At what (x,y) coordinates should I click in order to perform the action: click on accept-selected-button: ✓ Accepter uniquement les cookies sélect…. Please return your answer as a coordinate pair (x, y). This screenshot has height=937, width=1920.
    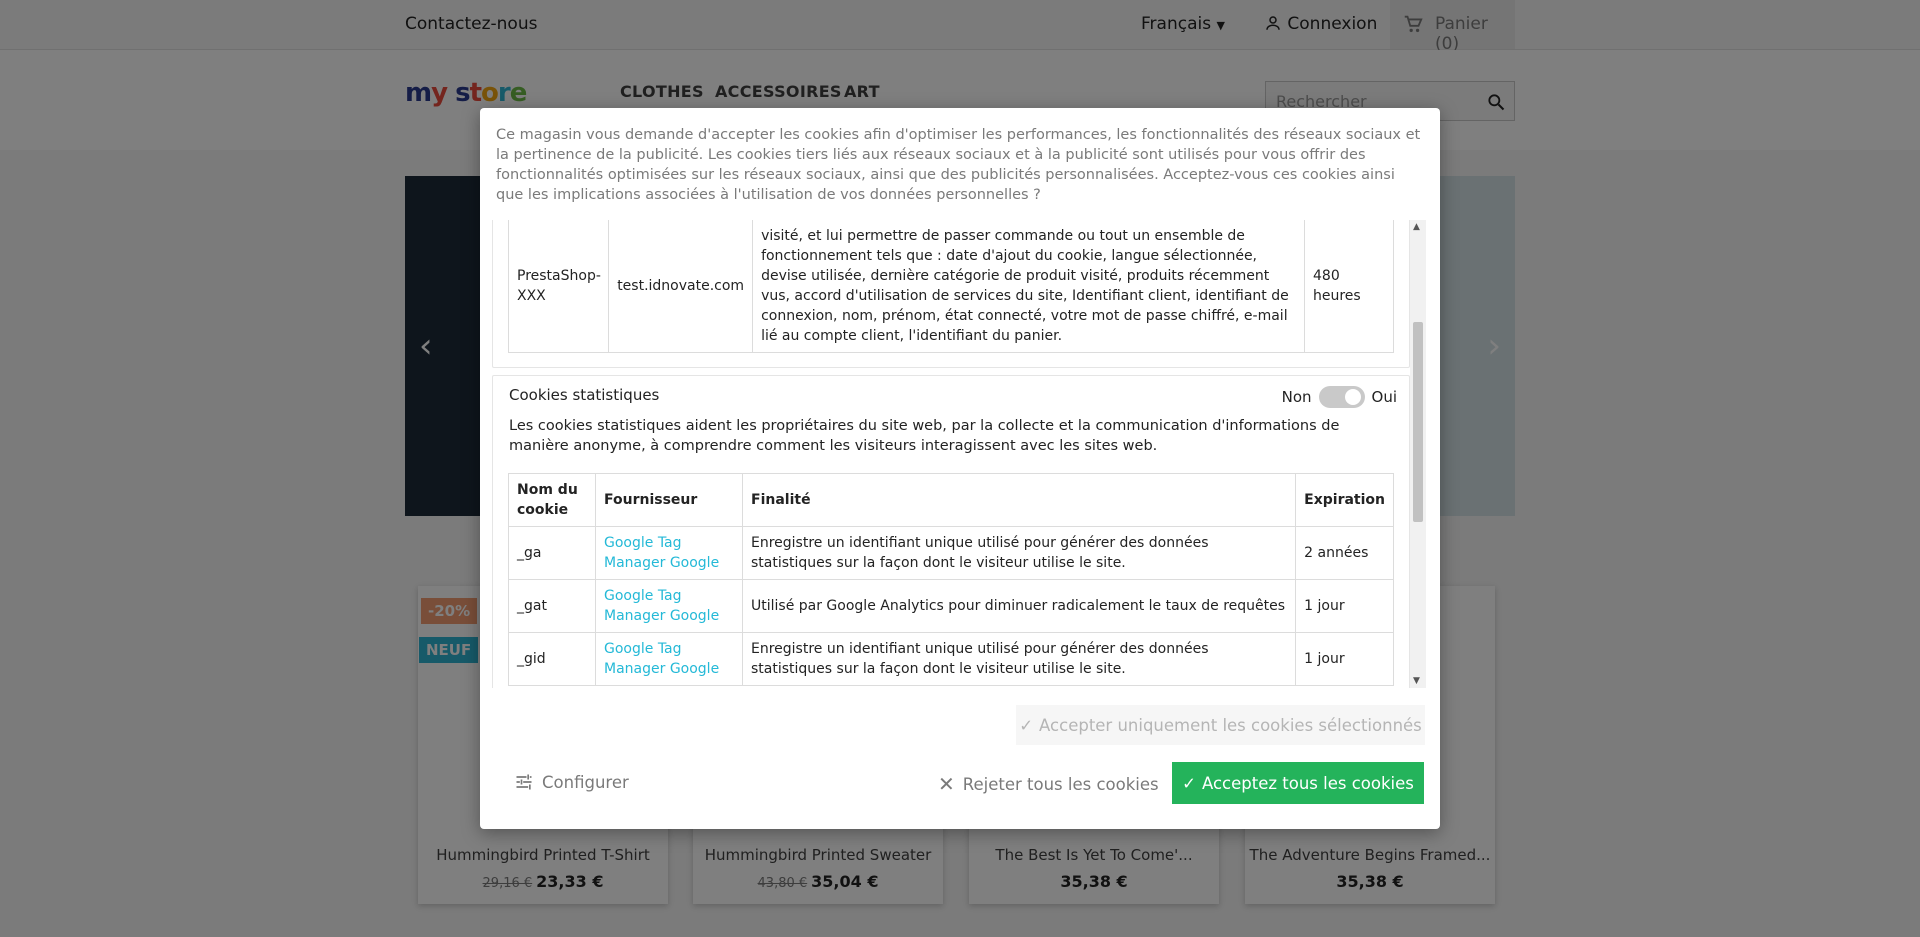
    Looking at the image, I should click on (1220, 725).